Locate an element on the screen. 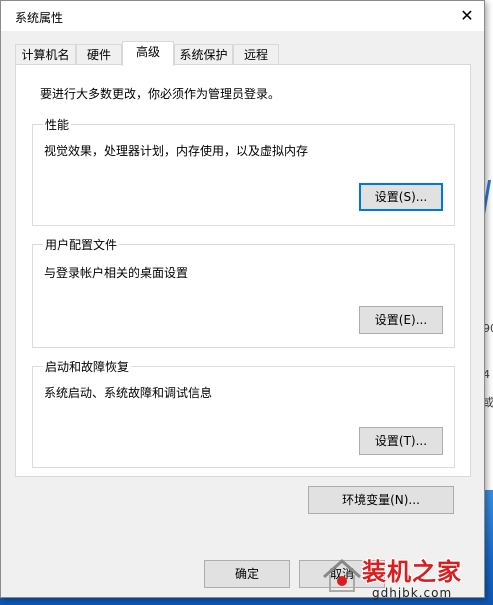 This screenshot has width=493, height=605. watermark-site-name: 装机之家 is located at coordinates (412, 572).